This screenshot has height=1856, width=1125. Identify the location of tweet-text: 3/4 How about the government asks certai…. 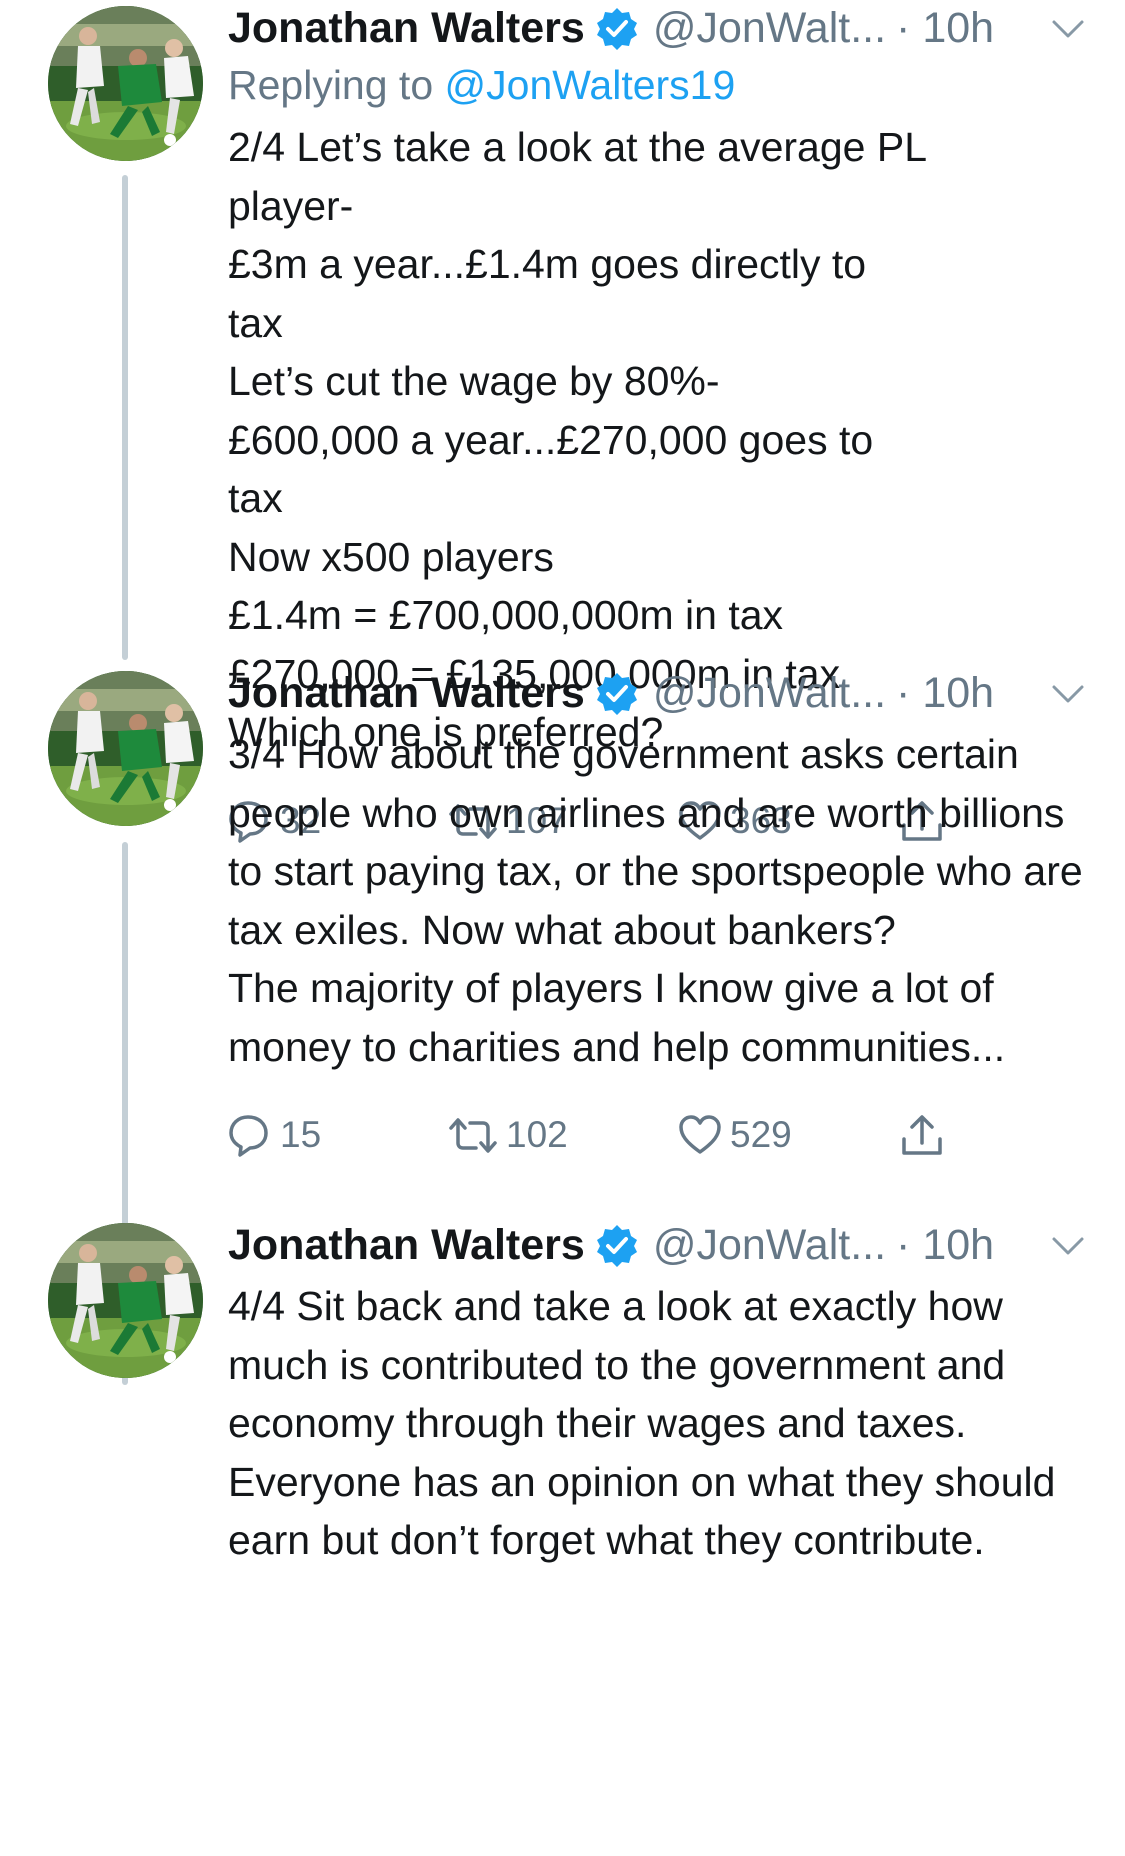
(655, 900).